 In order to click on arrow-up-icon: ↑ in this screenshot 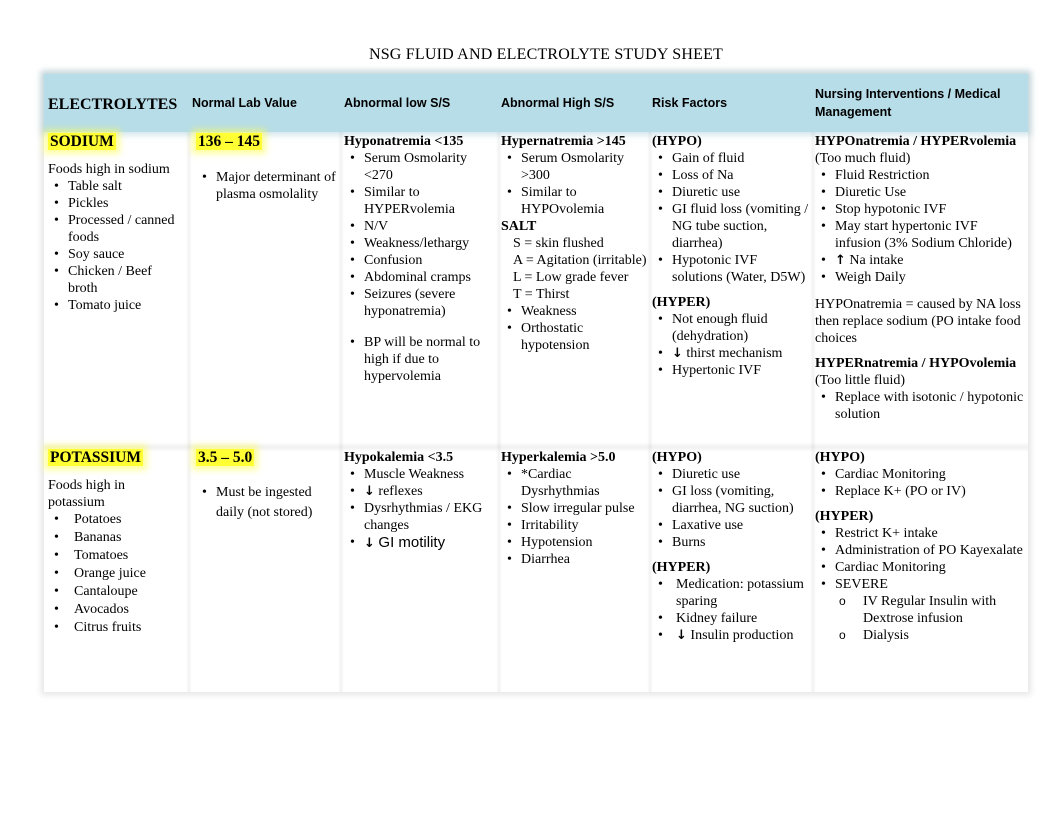, I will do `click(840, 260)`.